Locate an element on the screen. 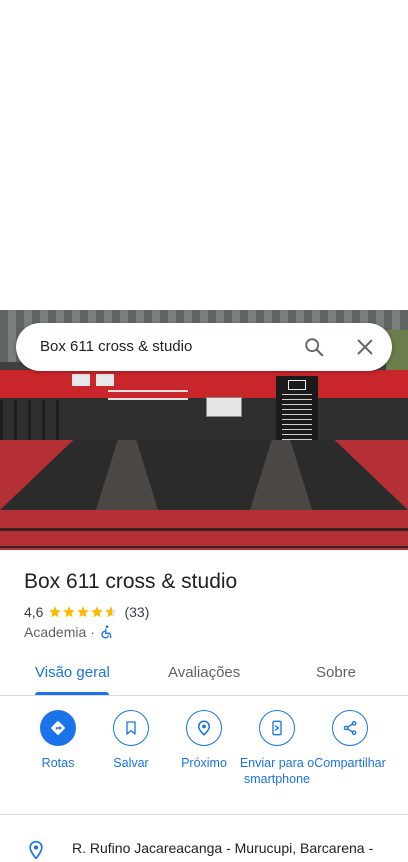  send-to-phone-button: Enviar para o smartphone is located at coordinates (277, 748).